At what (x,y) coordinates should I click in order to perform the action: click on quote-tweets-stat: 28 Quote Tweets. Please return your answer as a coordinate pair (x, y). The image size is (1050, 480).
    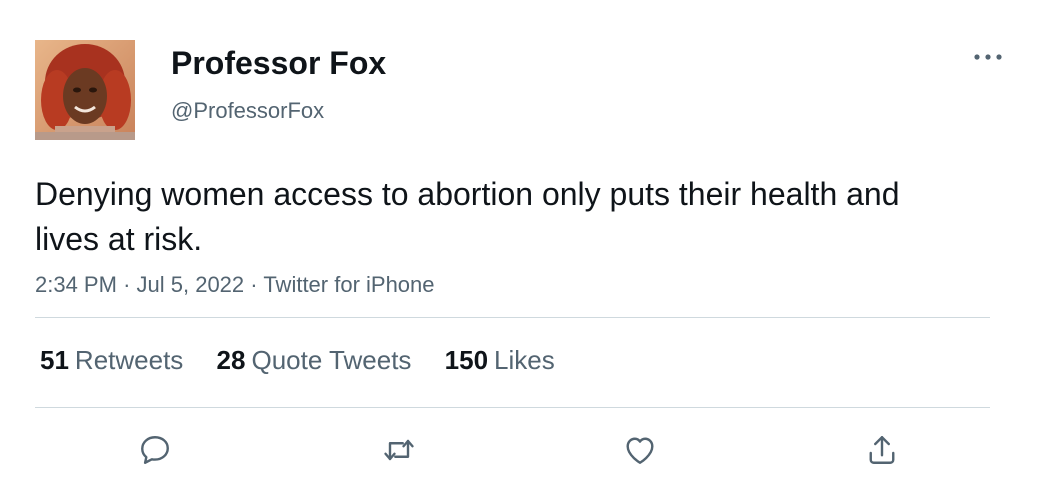
    Looking at the image, I should click on (314, 360).